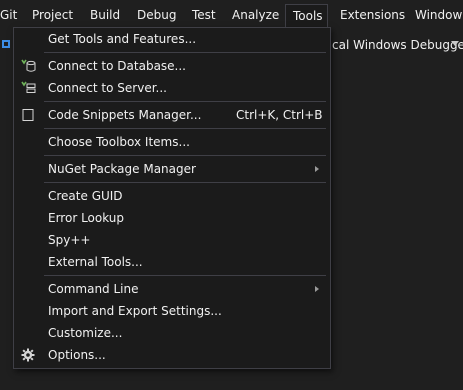  I want to click on solution-icon, so click(6, 44).